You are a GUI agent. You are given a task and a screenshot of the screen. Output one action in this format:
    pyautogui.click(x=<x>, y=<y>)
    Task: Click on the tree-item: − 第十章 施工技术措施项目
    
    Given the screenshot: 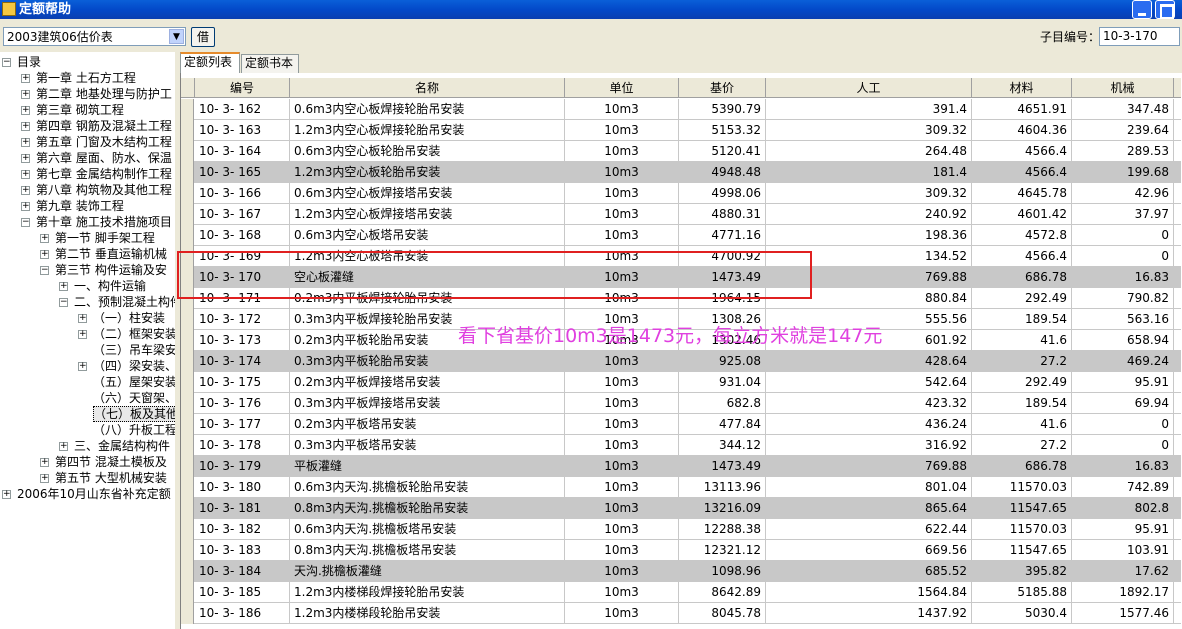 What is the action you would take?
    pyautogui.click(x=96, y=222)
    